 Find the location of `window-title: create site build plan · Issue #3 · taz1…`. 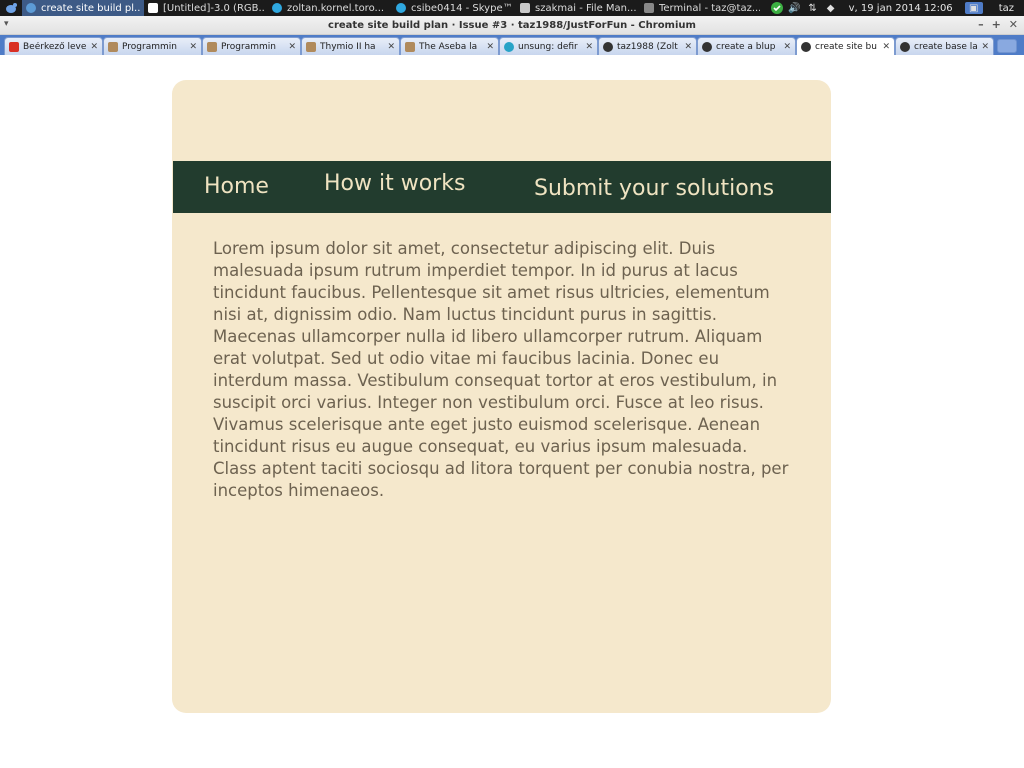

window-title: create site build plan · Issue #3 · taz1… is located at coordinates (512, 25).